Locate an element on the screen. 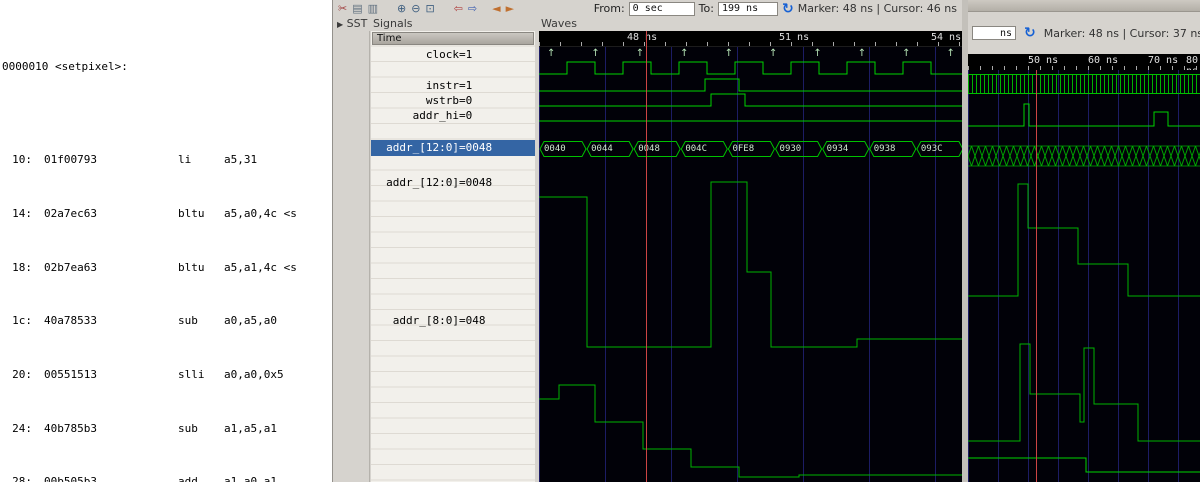  wave-addr8-analog is located at coordinates (751, 431).